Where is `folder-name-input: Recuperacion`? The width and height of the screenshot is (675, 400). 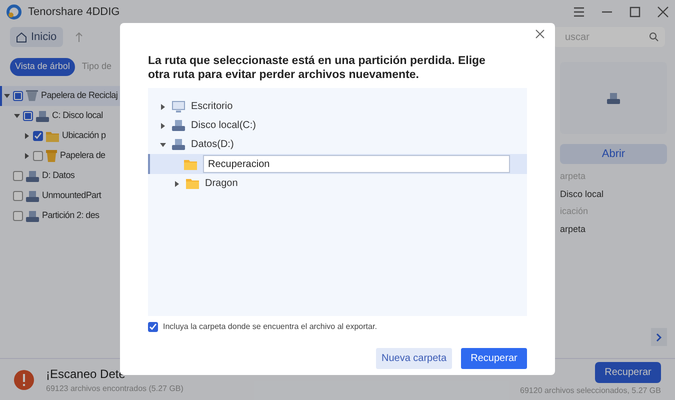
folder-name-input: Recuperacion is located at coordinates (356, 164).